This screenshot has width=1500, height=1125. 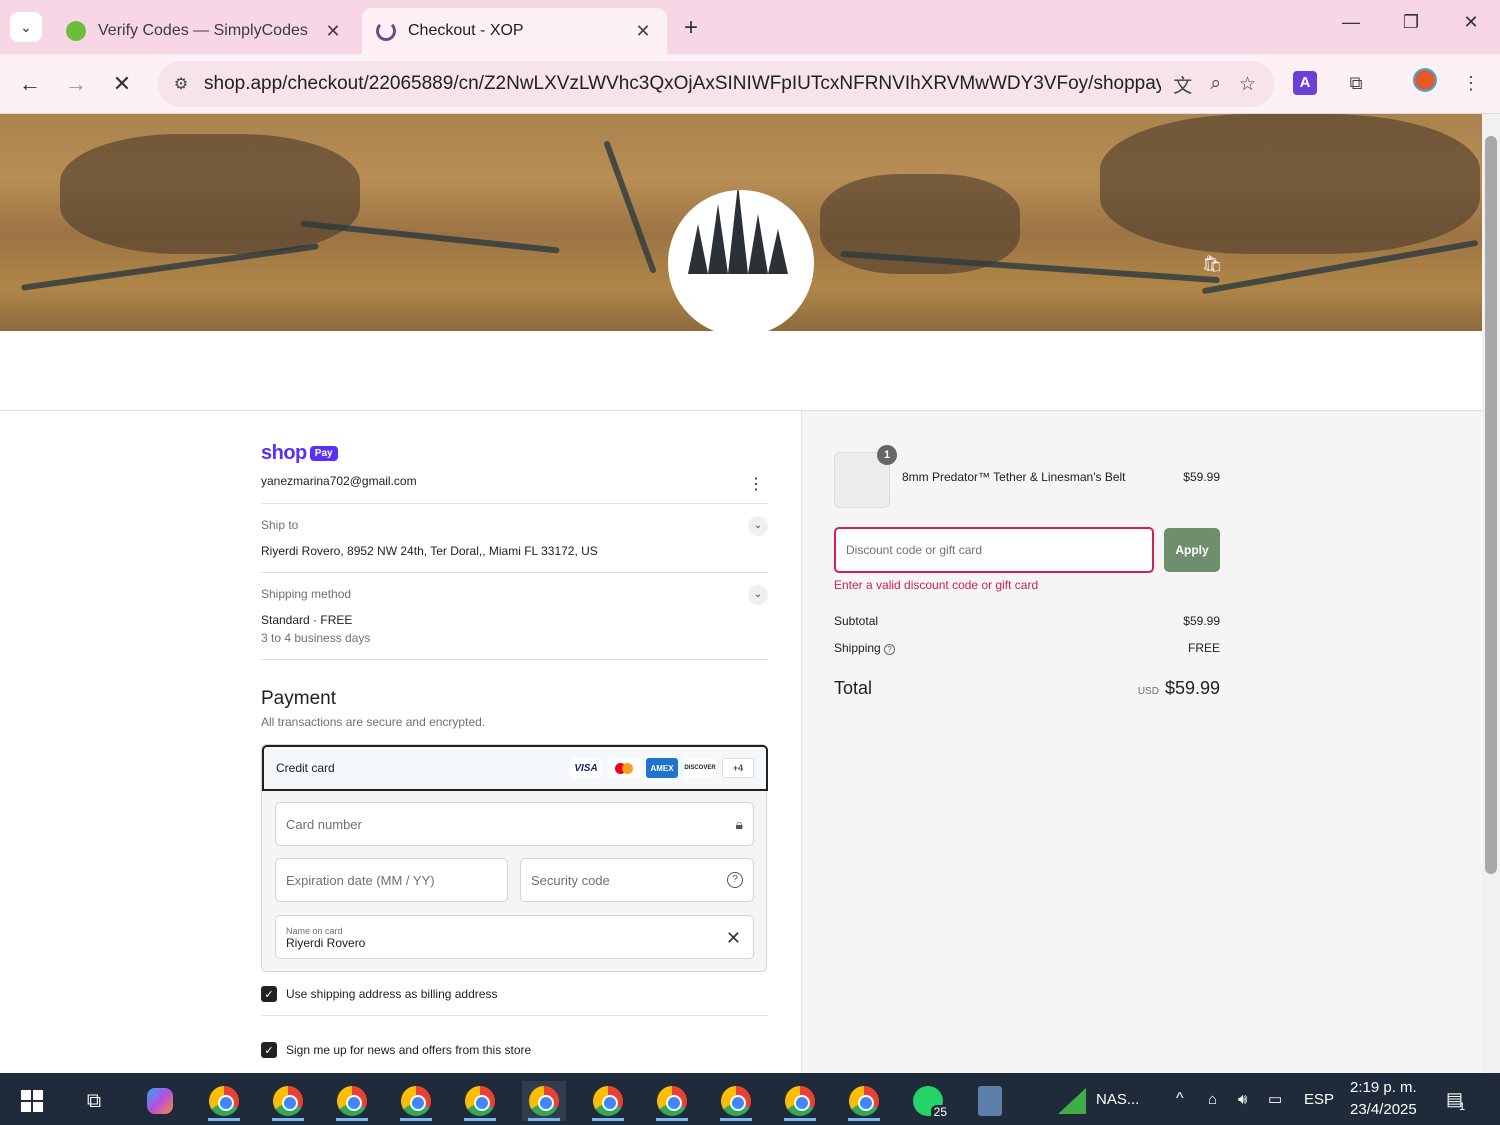 I want to click on subtotal-row: Subtotal $59.99, so click(x=1027, y=621).